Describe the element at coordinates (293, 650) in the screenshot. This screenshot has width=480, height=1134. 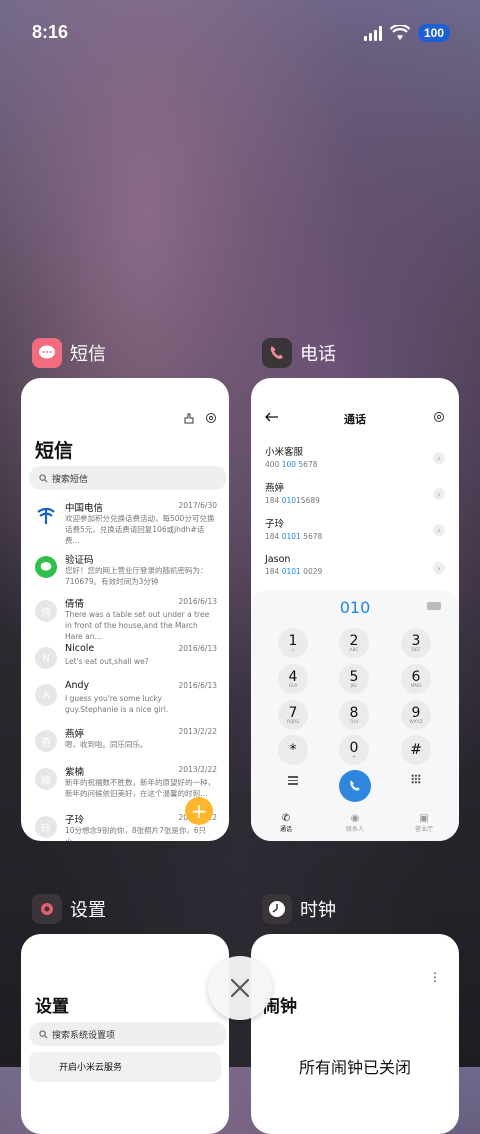
I see `dial-key-letters: ∞` at that location.